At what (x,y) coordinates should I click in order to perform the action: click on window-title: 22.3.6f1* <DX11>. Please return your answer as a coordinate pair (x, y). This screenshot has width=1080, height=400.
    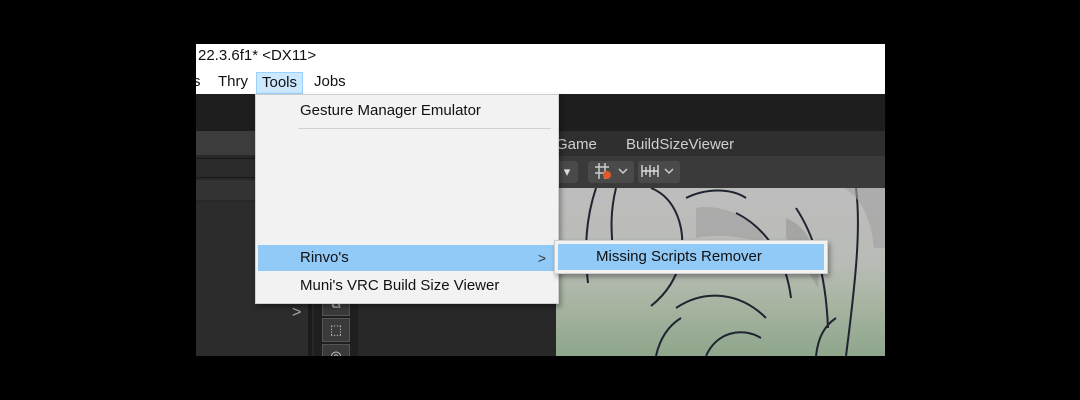
    Looking at the image, I should click on (257, 55).